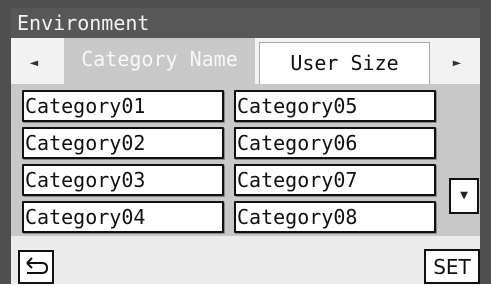 This screenshot has height=286, width=491. I want to click on return-arrow-icon, so click(37, 265).